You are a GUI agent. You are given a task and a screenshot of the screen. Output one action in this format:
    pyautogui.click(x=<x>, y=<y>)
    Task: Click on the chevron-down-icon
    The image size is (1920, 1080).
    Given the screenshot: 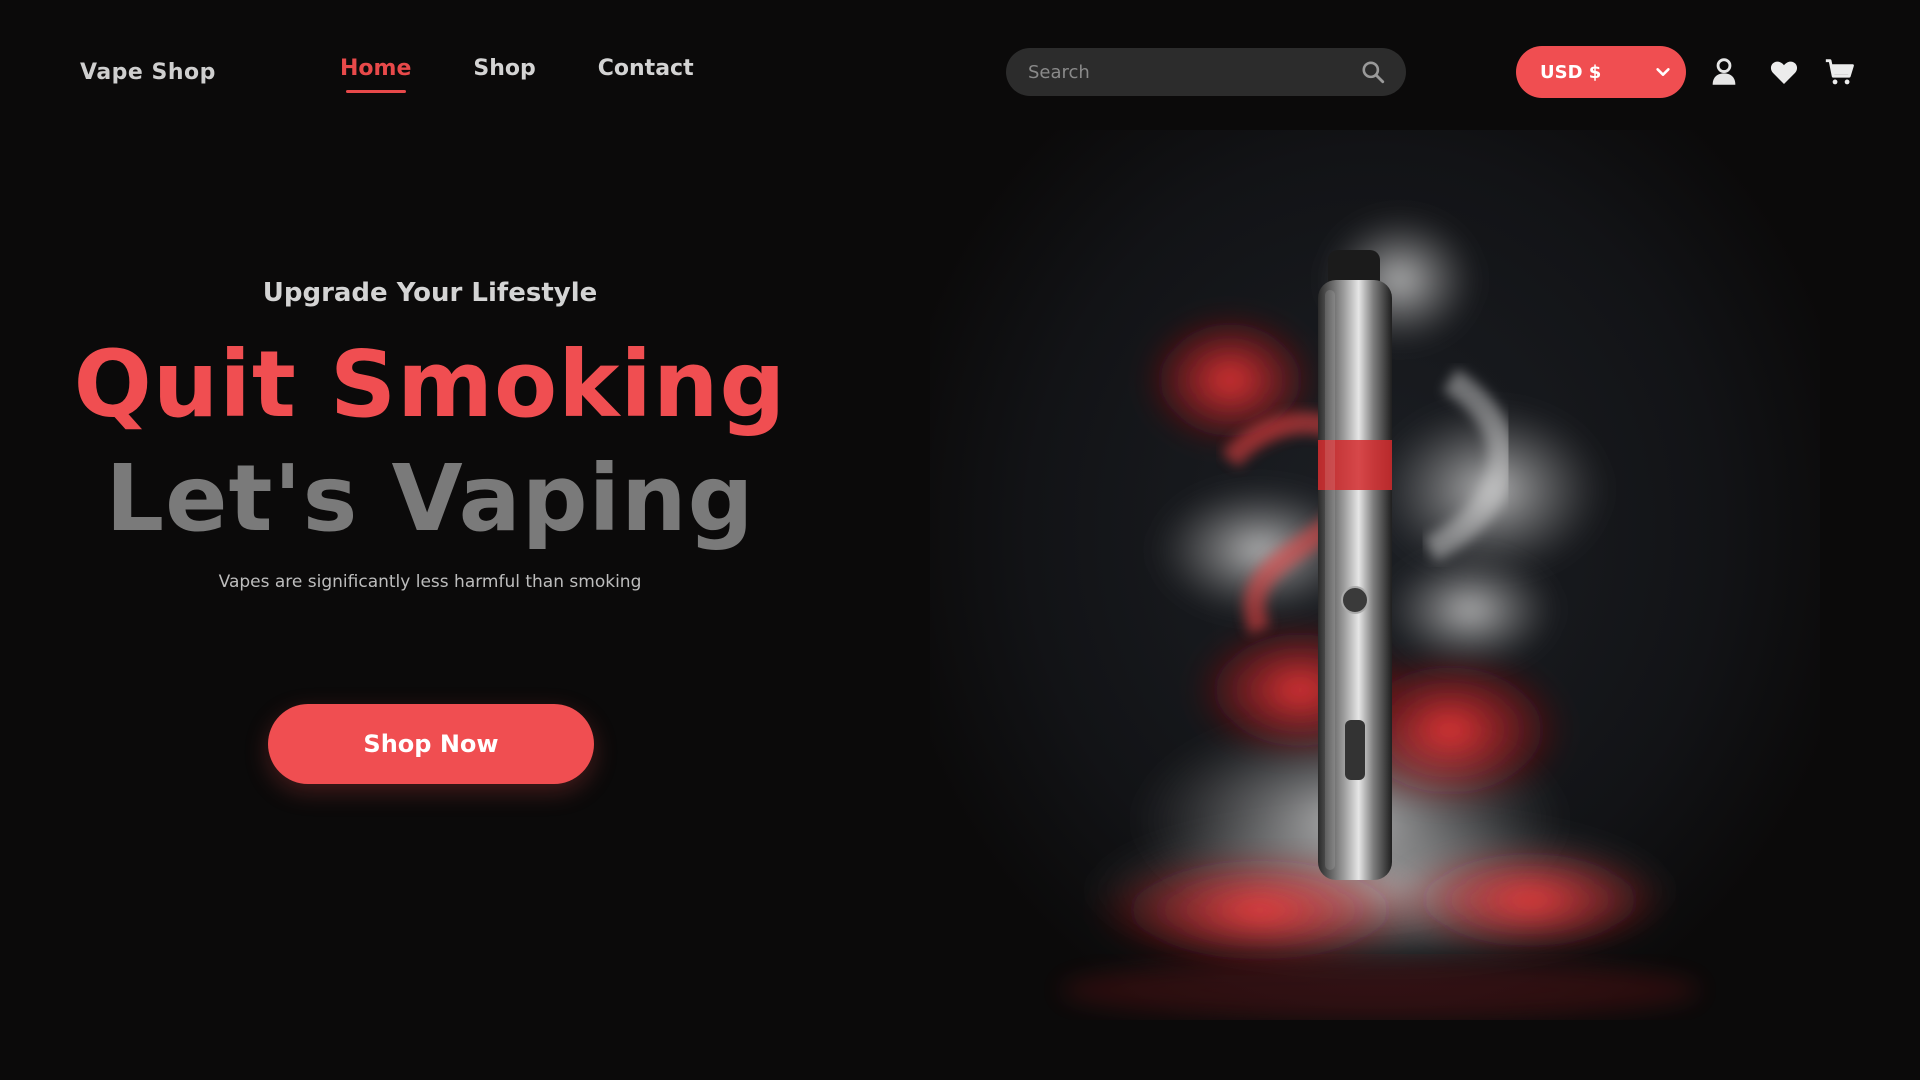 What is the action you would take?
    pyautogui.click(x=1663, y=72)
    